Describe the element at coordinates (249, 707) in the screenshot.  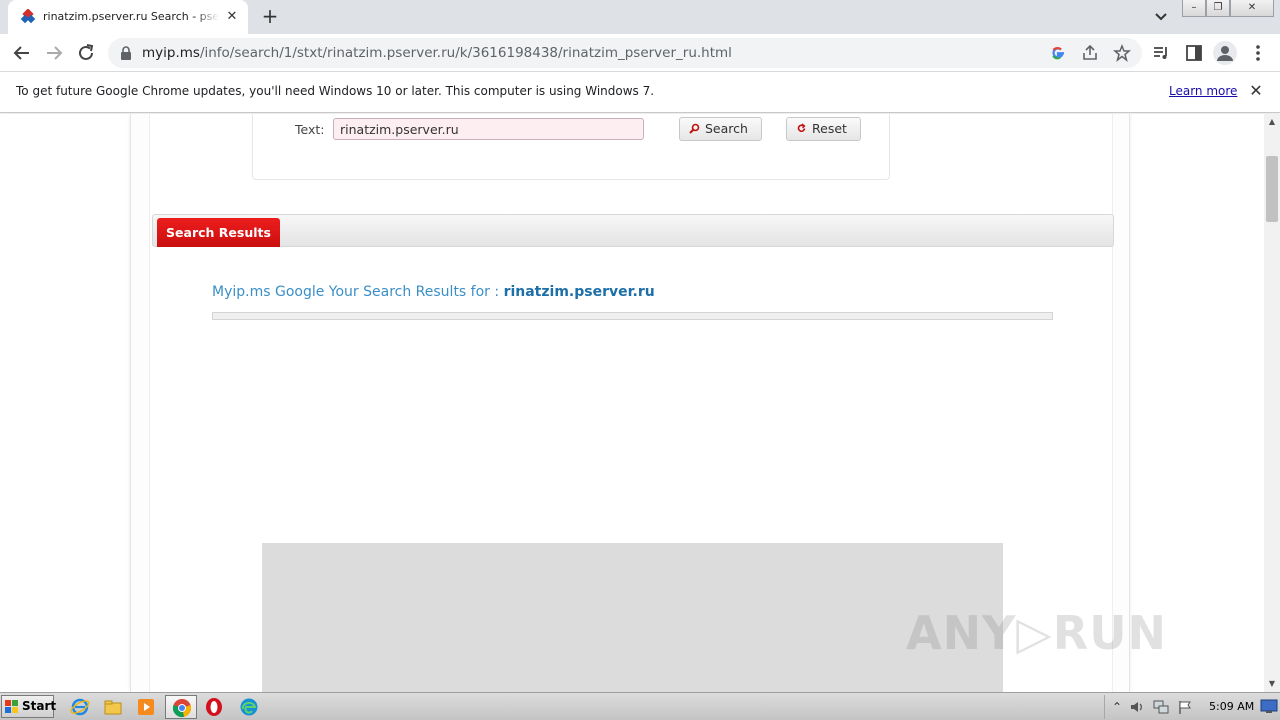
I see `edge-icon` at that location.